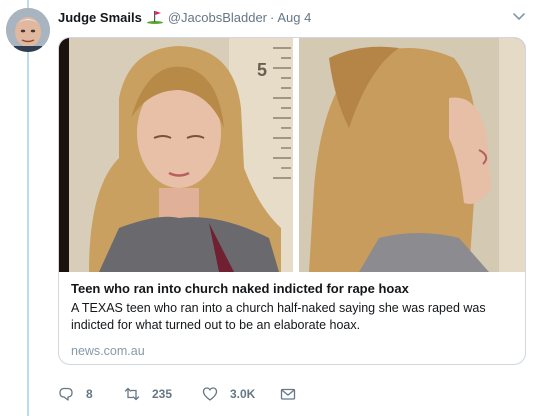 This screenshot has height=416, width=540. I want to click on message-icon, so click(288, 394).